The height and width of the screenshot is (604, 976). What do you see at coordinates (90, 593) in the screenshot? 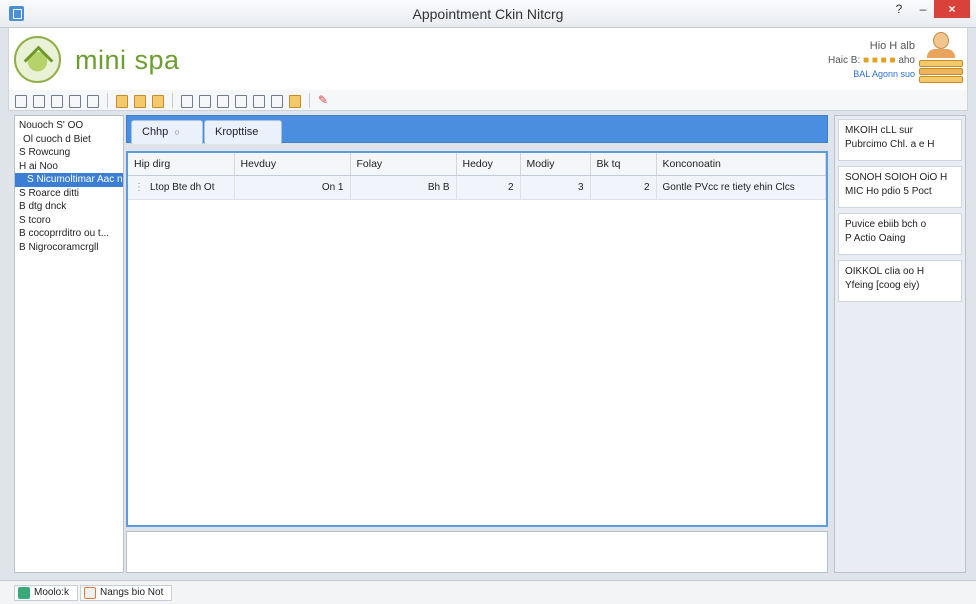
I see `document-icon` at bounding box center [90, 593].